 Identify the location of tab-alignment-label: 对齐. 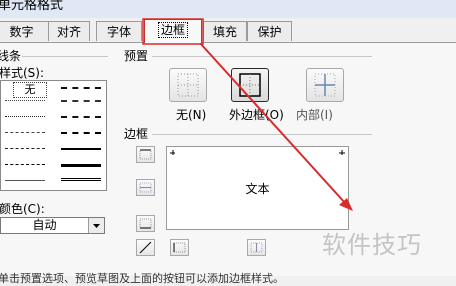
(68, 32).